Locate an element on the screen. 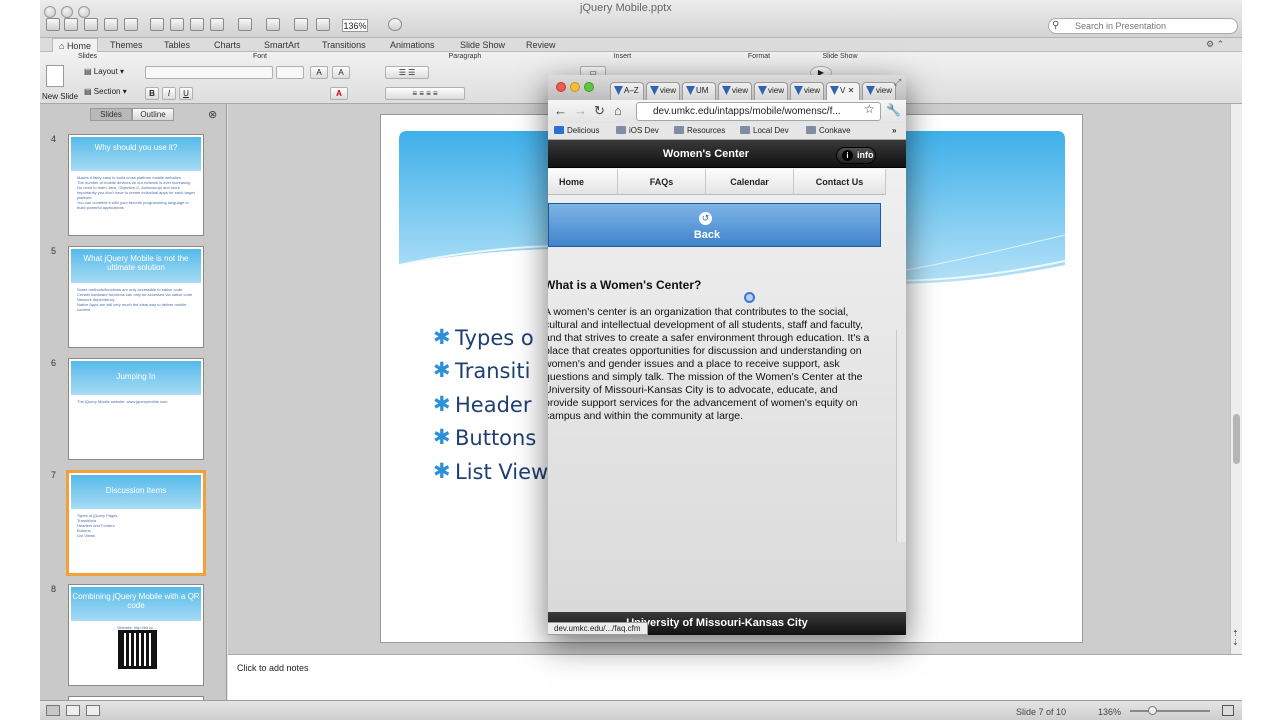 The width and height of the screenshot is (1280, 720). browser-tab: UM is located at coordinates (699, 91).